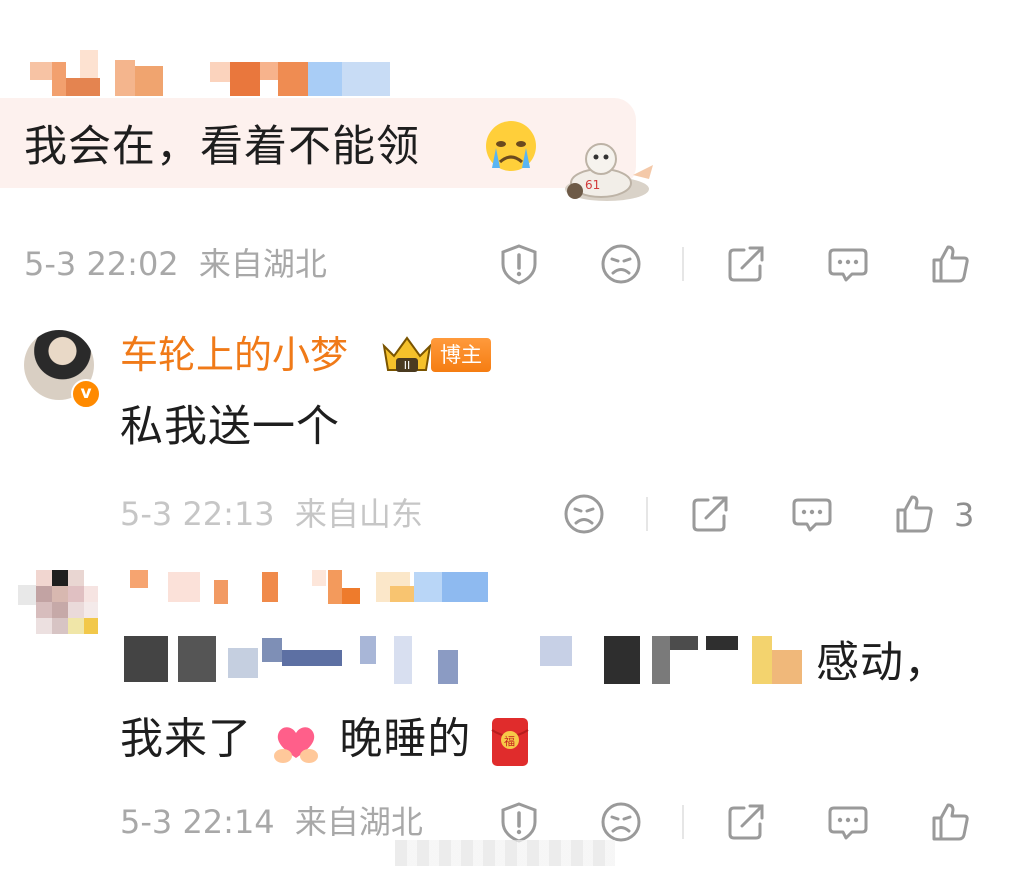  I want to click on comment-1-location: 来自湖北, so click(262, 264).